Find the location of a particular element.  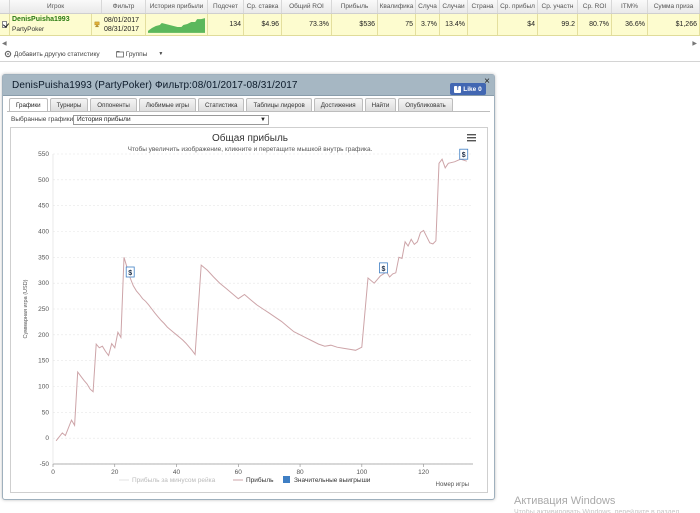

date-from: 08/01/2017 is located at coordinates (122, 20).